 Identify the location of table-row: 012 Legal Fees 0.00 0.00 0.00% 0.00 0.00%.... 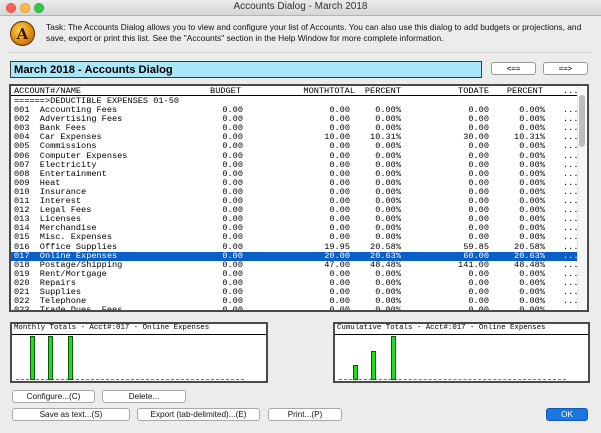
(296, 210).